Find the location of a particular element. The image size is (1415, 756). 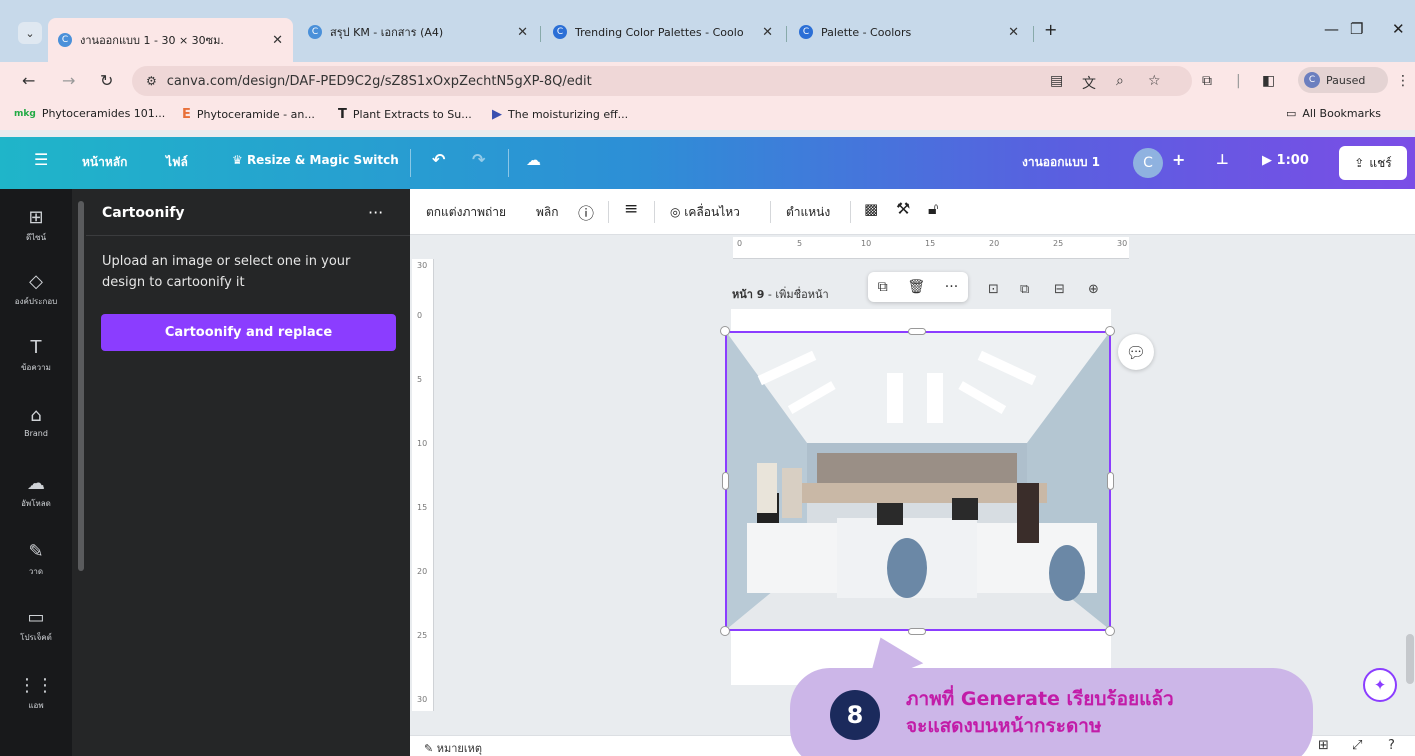

tab-km-summary: C สรุป KM - เอกสาร (A4) ✕ is located at coordinates (418, 32).